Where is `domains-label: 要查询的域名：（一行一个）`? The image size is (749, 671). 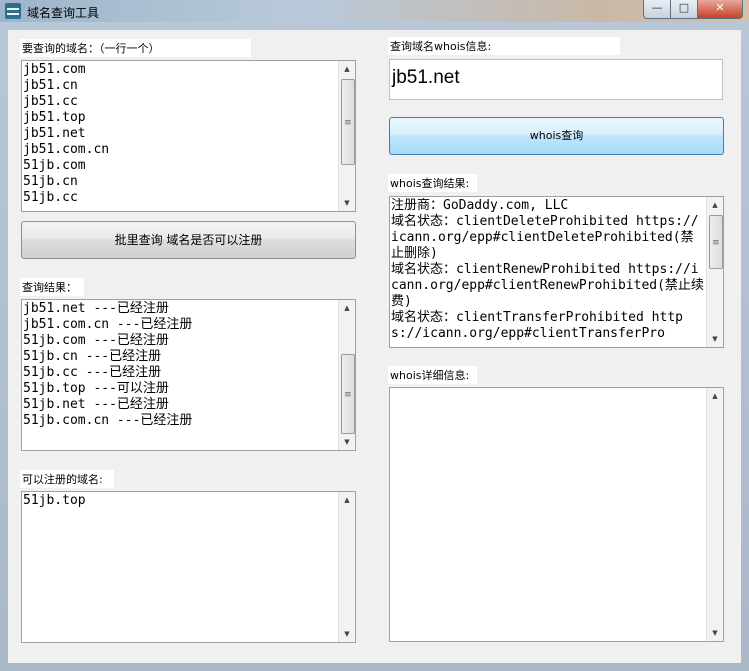 domains-label: 要查询的域名：（一行一个） is located at coordinates (135, 48).